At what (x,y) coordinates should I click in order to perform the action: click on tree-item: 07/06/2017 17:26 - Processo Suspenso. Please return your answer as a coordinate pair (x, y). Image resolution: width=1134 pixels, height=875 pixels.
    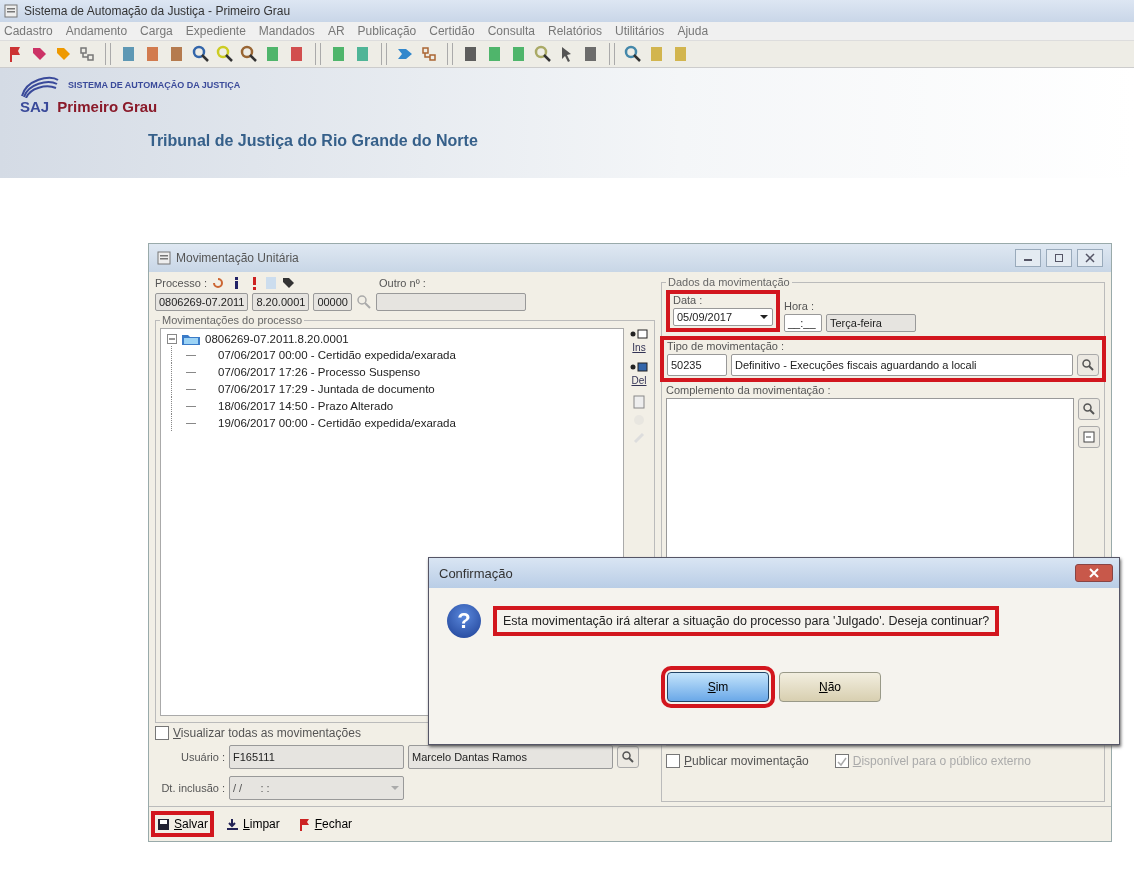
    Looking at the image, I should click on (319, 371).